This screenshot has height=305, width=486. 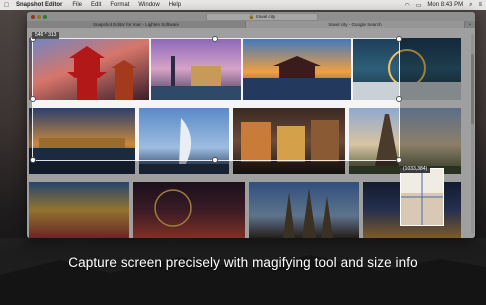 What do you see at coordinates (96, 5) in the screenshot?
I see `menu-edit: Edit` at bounding box center [96, 5].